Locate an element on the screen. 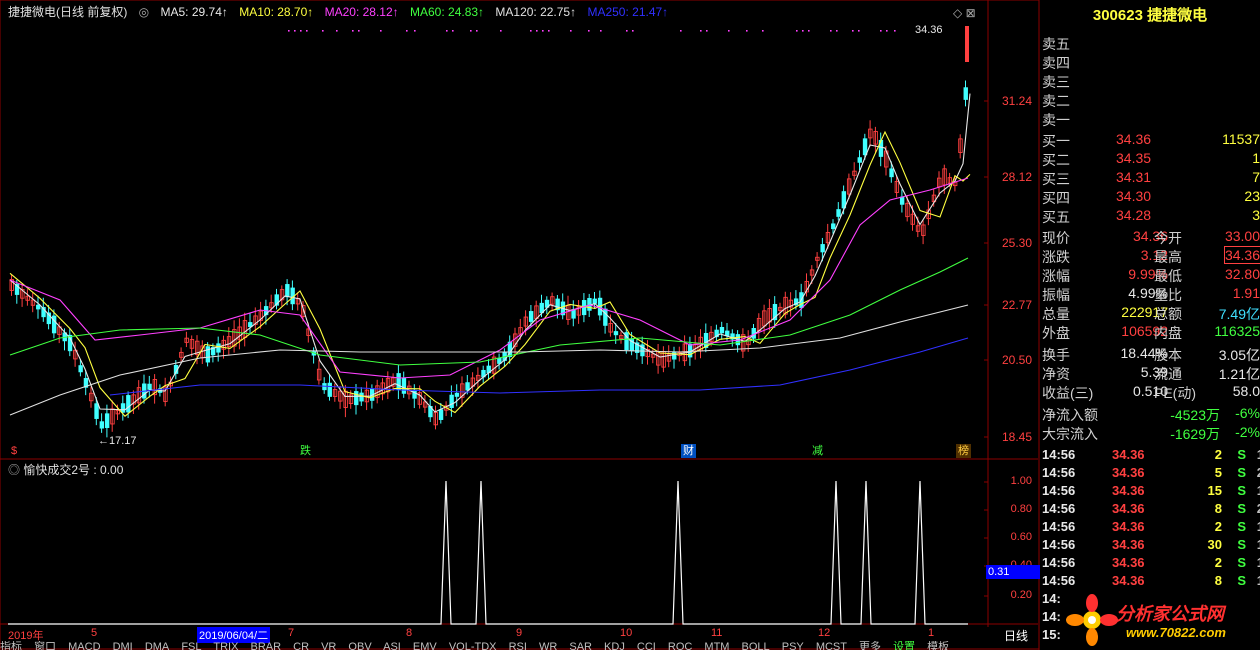  stat-label: 净资 is located at coordinates (1056, 374).